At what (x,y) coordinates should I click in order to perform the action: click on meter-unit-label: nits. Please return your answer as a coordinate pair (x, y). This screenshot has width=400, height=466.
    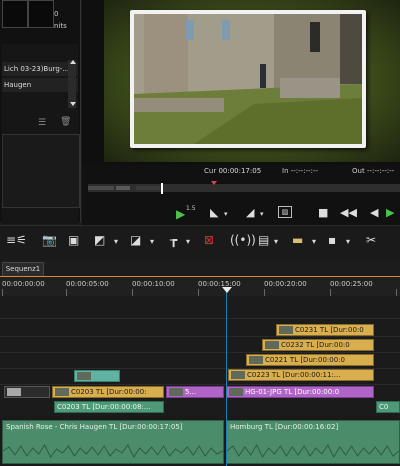
    Looking at the image, I should click on (60, 26).